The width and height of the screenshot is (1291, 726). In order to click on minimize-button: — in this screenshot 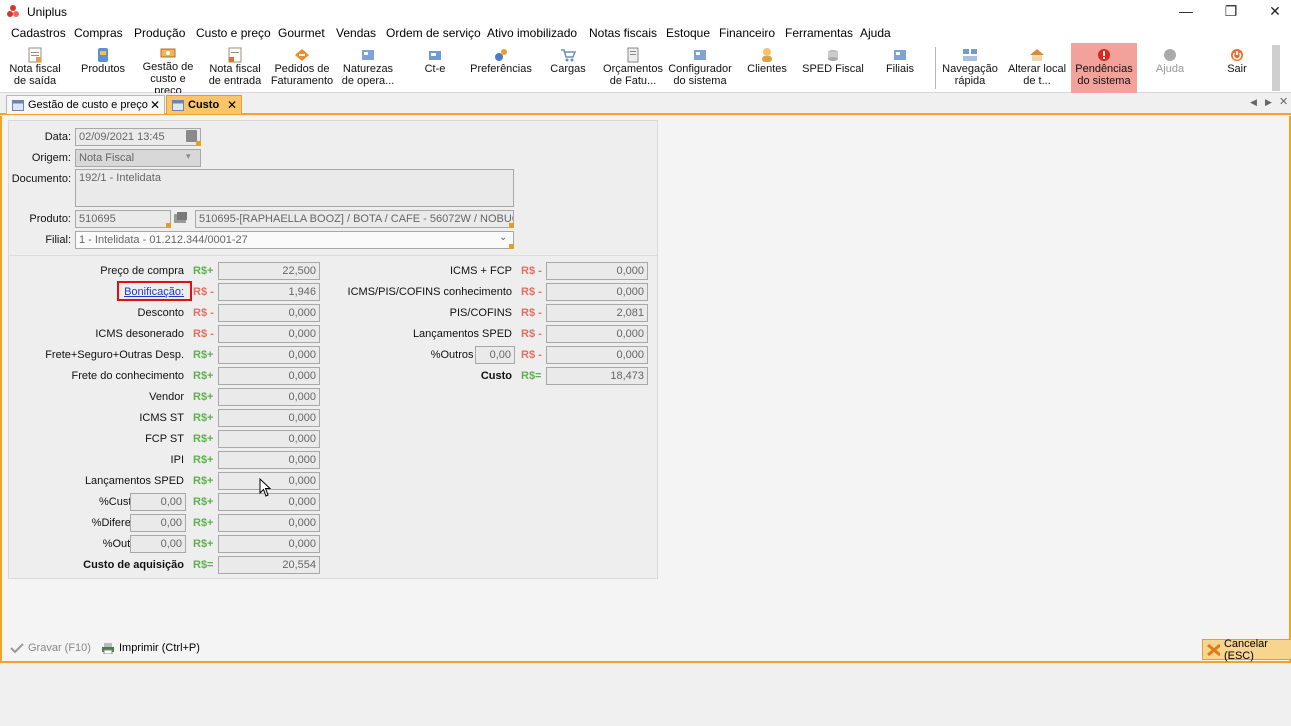, I will do `click(1186, 11)`.